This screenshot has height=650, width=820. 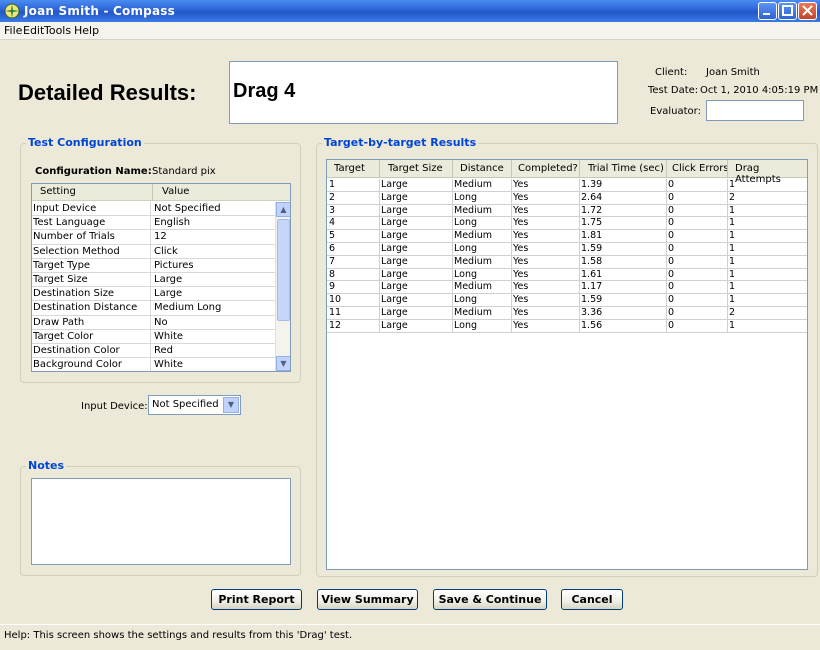 What do you see at coordinates (567, 288) in the screenshot?
I see `table-row: 9 Large Medium Yes 1.17 0 1` at bounding box center [567, 288].